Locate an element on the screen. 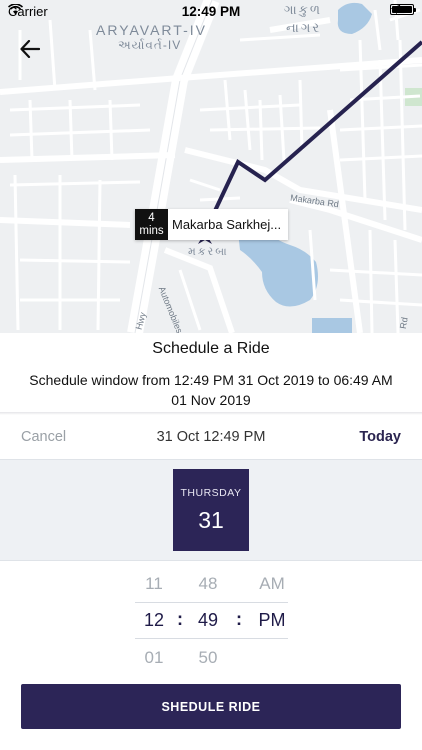 The image size is (422, 750). arrow-left-icon is located at coordinates (30, 49).